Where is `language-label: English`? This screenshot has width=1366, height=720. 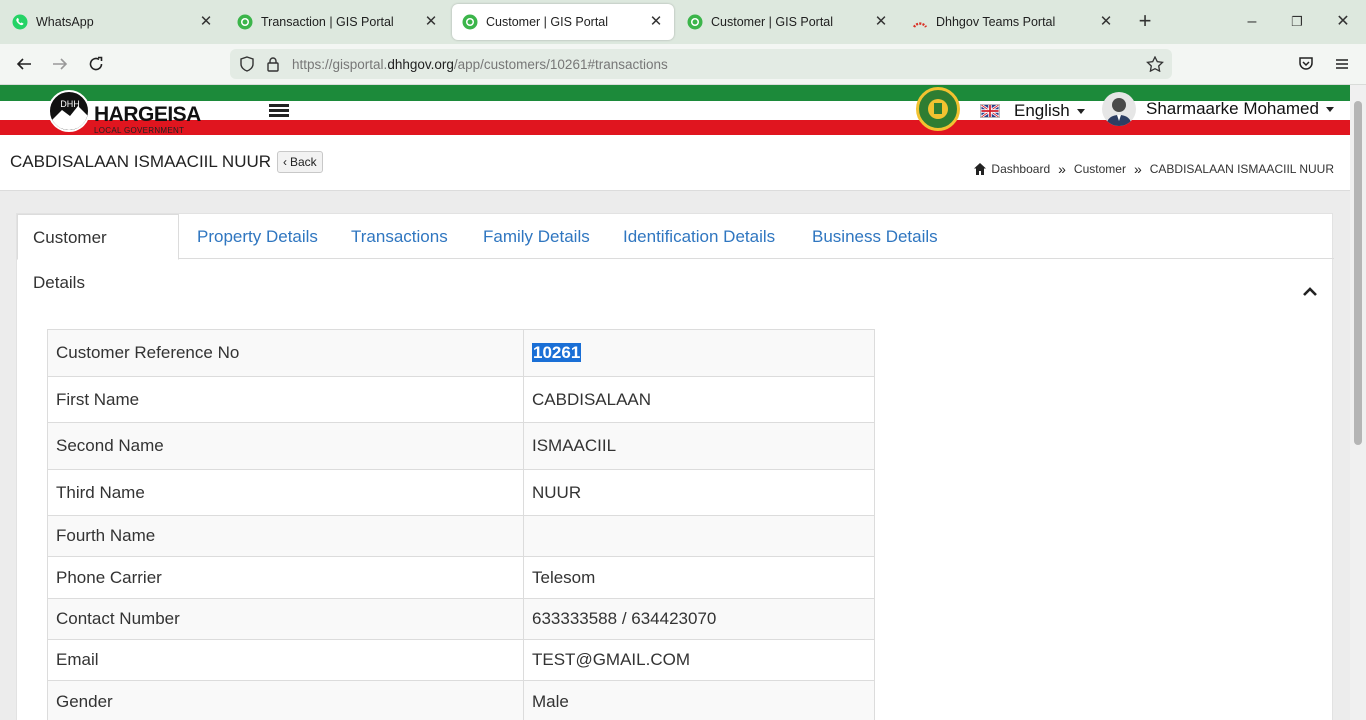
language-label: English is located at coordinates (1042, 110).